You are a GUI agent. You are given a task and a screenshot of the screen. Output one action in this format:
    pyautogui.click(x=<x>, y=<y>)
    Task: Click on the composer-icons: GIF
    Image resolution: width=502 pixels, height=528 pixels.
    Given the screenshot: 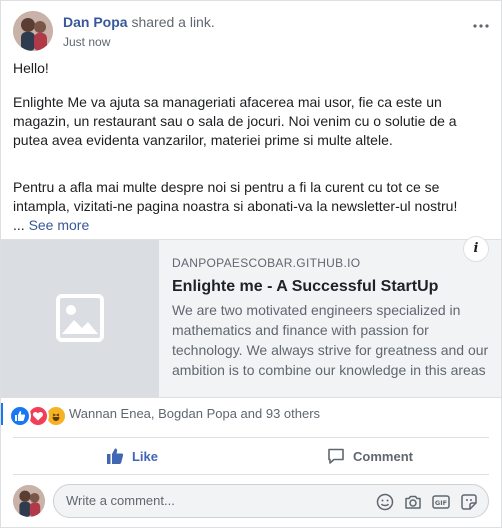 What is the action you would take?
    pyautogui.click(x=427, y=502)
    